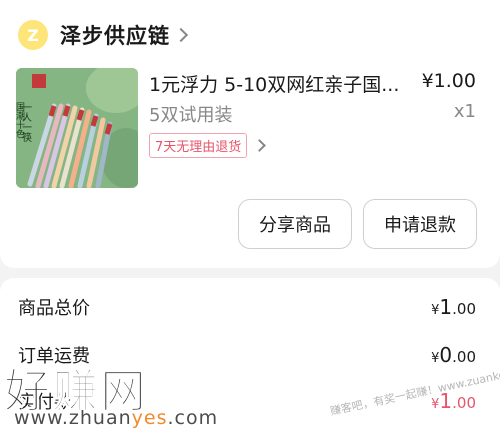  Describe the element at coordinates (54, 356) in the screenshot. I see `shipping-label: 订单运费` at that location.